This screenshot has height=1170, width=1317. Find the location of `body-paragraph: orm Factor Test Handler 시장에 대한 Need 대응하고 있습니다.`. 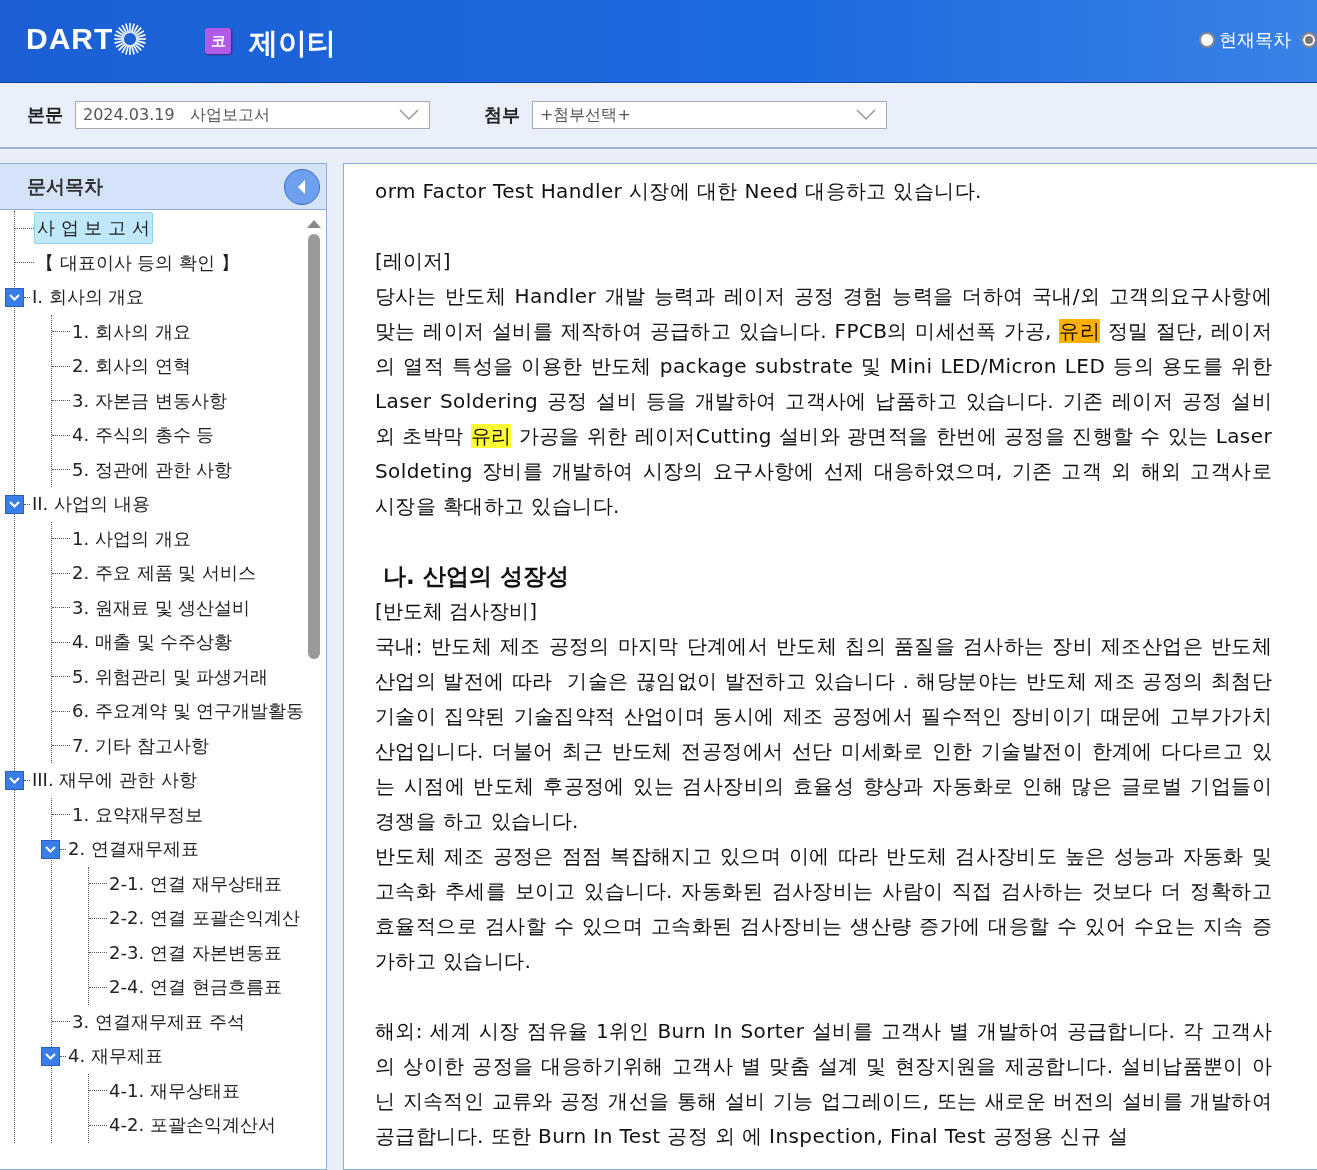

body-paragraph: orm Factor Test Handler 시장에 대한 Need 대응하고 있습니다. is located at coordinates (679, 191).